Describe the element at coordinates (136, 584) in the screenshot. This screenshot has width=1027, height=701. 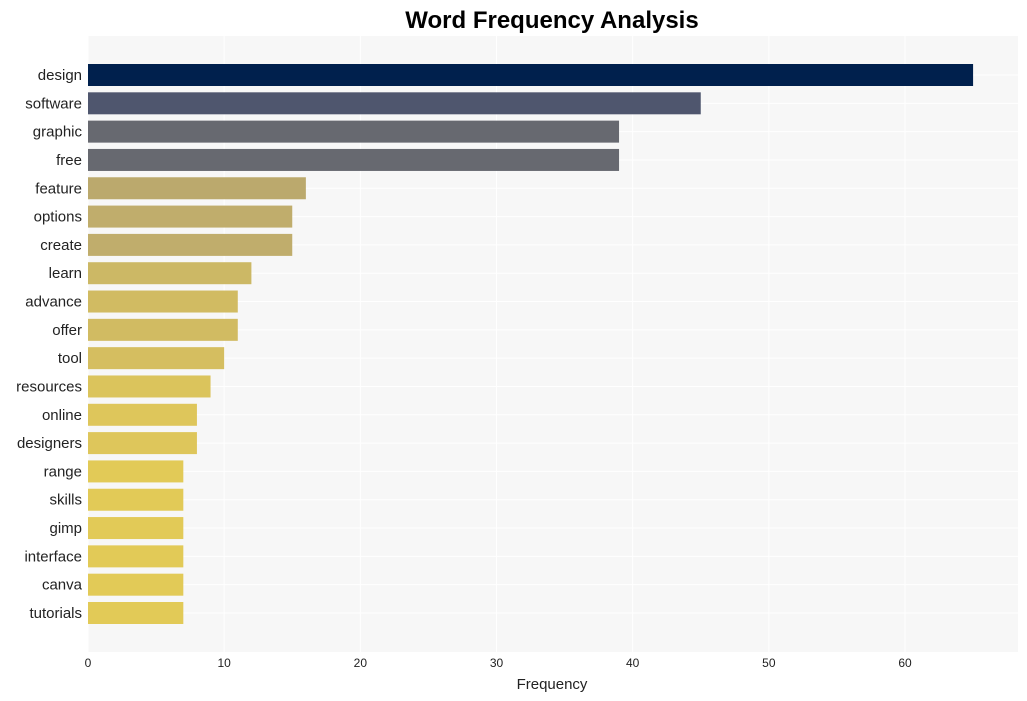
I see `bar-canva` at that location.